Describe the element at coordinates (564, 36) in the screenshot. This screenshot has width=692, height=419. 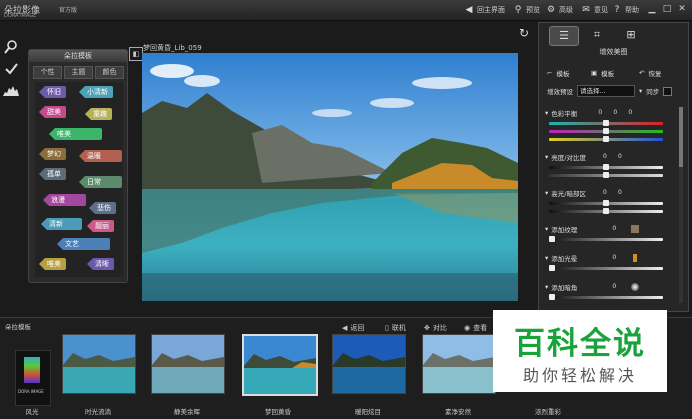
I see `tab-adjust: ☰` at that location.